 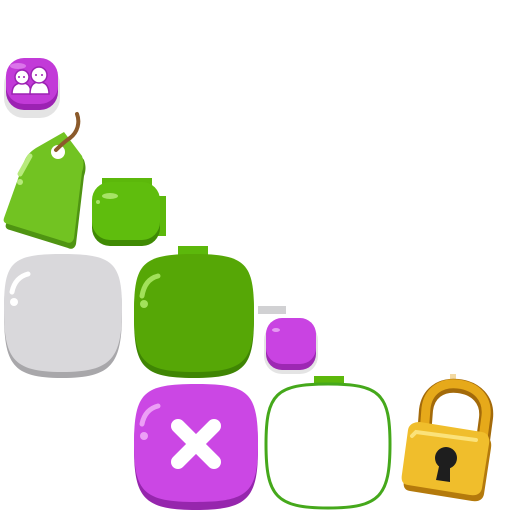 I want to click on green-button-large, so click(x=195, y=313).